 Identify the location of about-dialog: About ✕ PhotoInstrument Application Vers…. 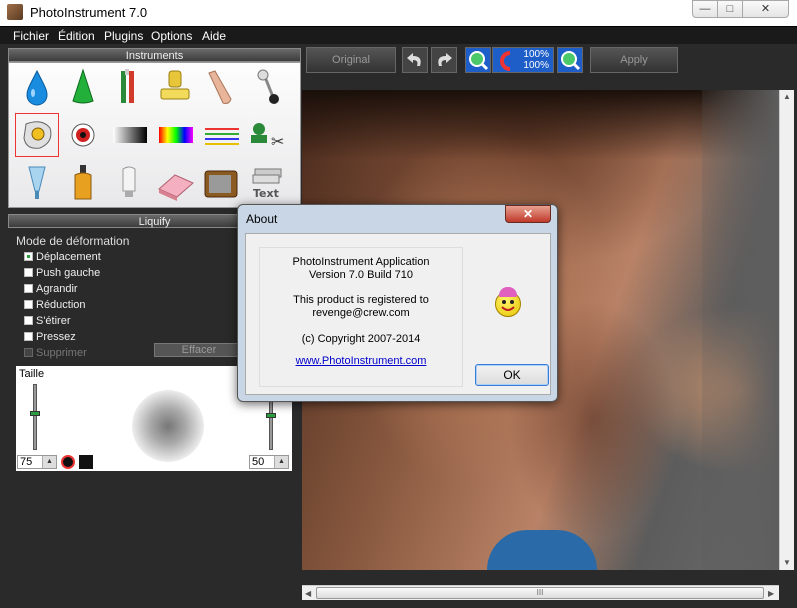
(397, 303).